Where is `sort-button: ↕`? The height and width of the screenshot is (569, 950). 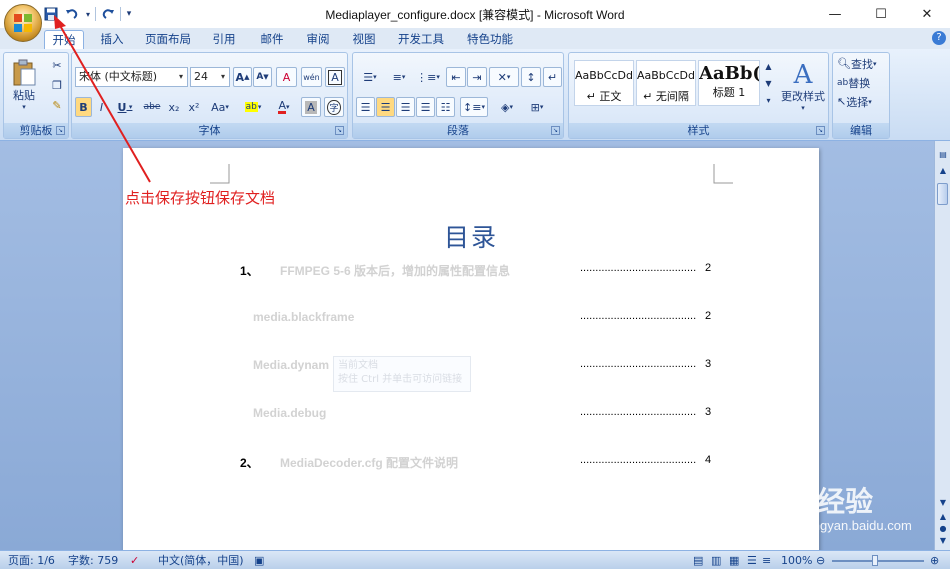
sort-button: ↕ is located at coordinates (531, 77).